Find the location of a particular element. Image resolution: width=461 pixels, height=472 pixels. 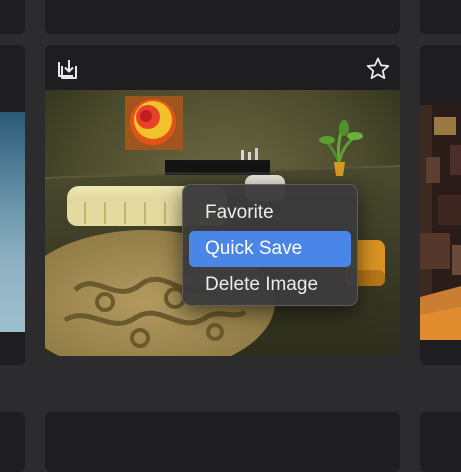

gallery-tile-bottom-middle is located at coordinates (222, 442).